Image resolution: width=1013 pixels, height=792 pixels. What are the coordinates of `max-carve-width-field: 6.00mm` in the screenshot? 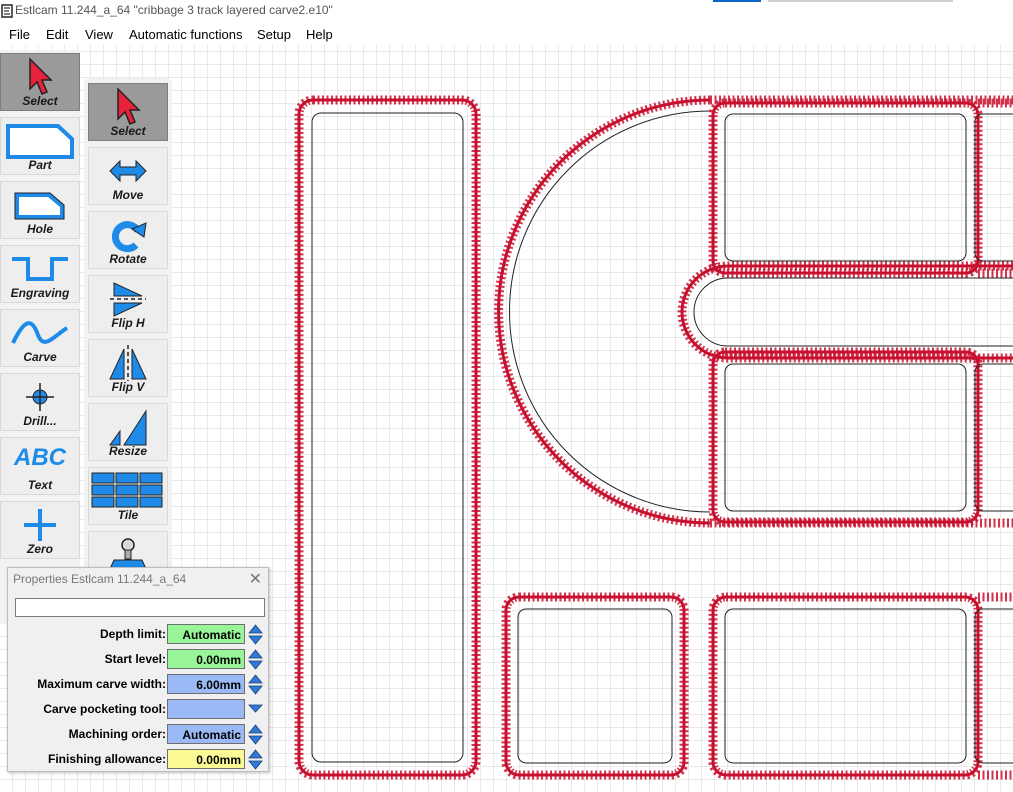 It's located at (206, 684).